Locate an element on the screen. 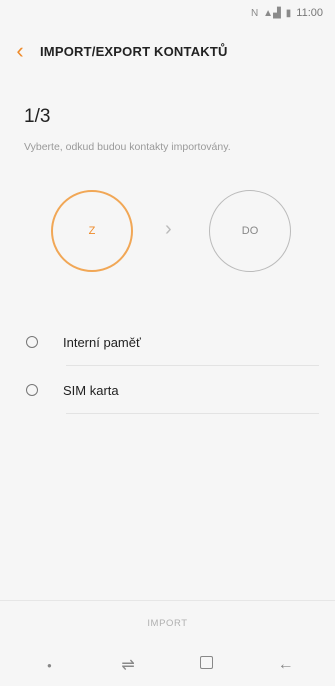 The height and width of the screenshot is (686, 335). bottom-action-bar: IMPORT is located at coordinates (167, 622).